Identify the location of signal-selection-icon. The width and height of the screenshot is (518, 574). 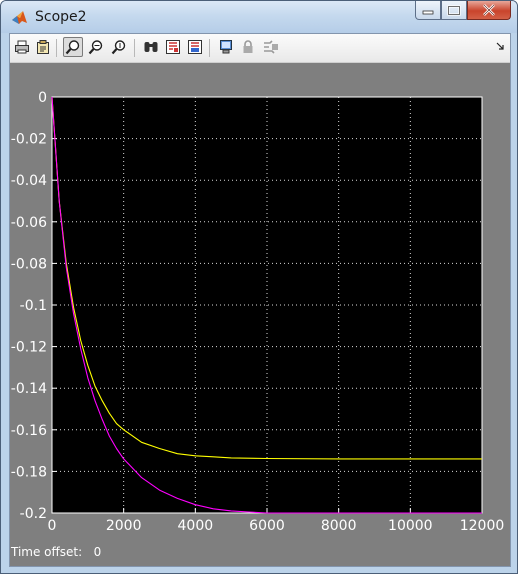
(271, 47).